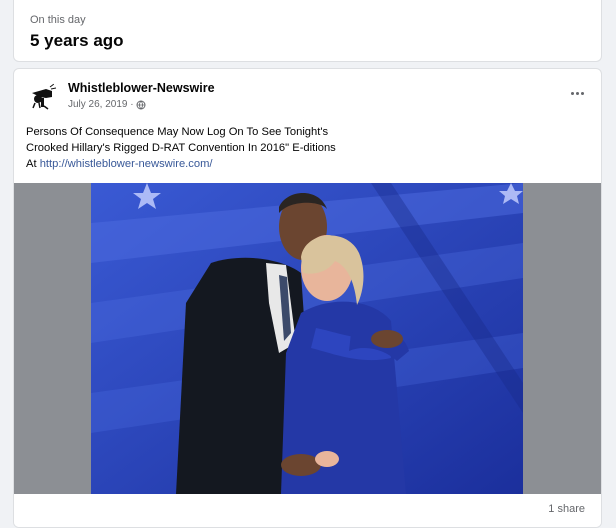  What do you see at coordinates (101, 104) in the screenshot?
I see `post-date: July 26, 2019 ·` at bounding box center [101, 104].